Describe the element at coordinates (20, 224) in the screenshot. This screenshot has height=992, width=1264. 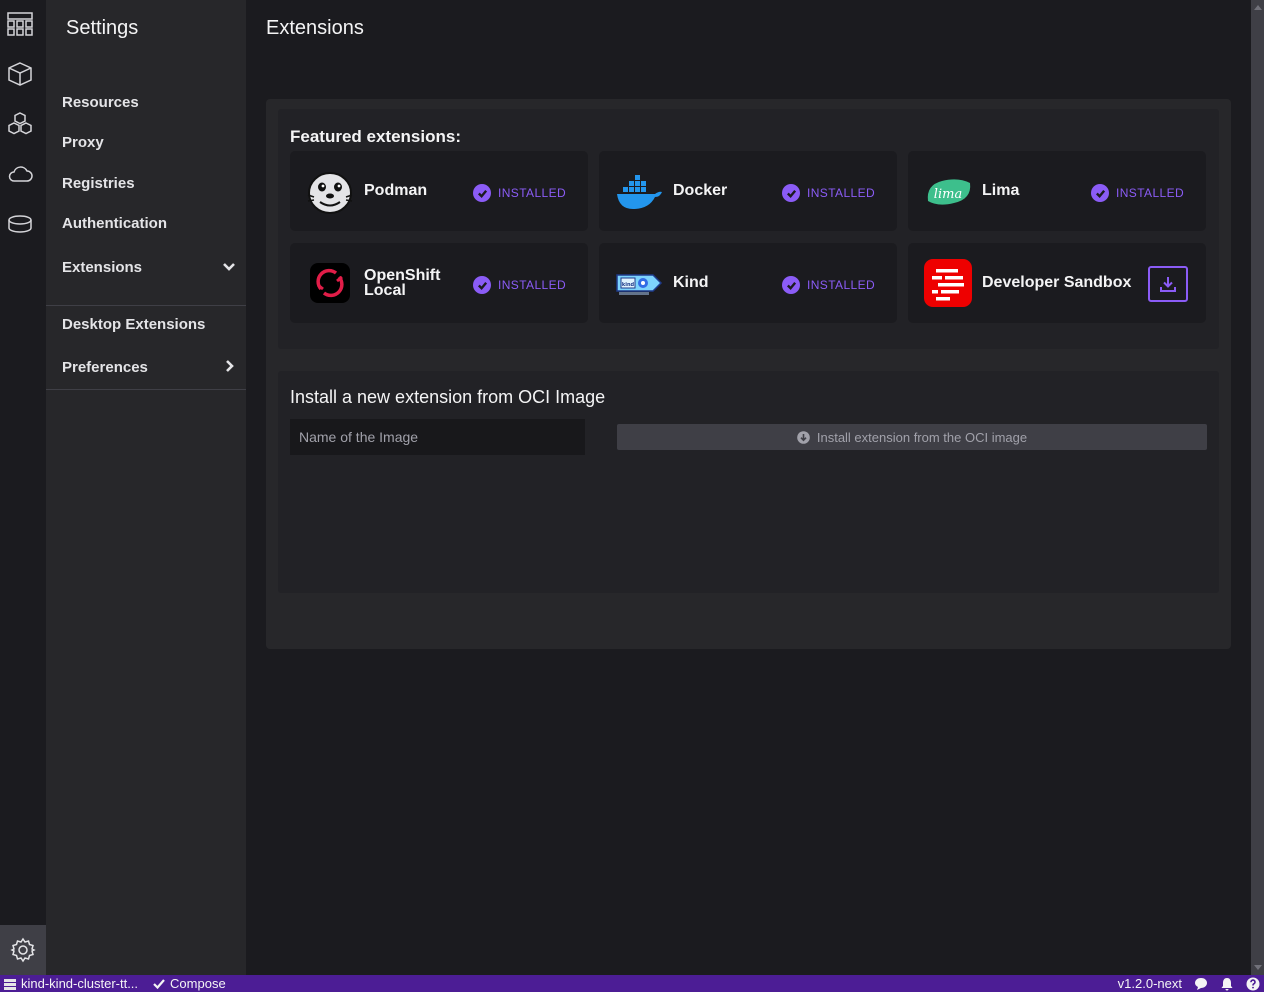
I see `volume-disk-icon` at that location.